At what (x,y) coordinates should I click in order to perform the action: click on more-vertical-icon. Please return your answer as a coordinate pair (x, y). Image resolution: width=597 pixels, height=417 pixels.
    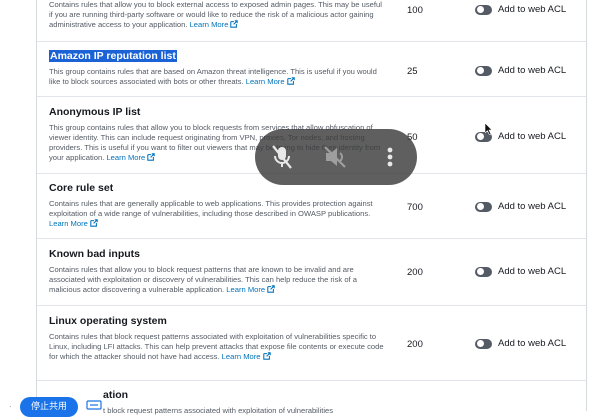
    Looking at the image, I should click on (390, 157).